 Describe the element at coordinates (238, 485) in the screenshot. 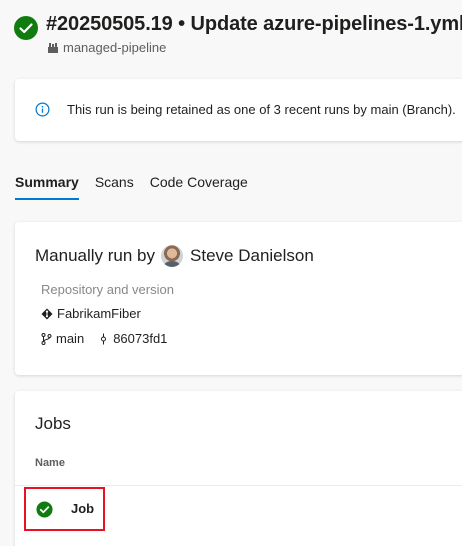

I see `divider` at that location.